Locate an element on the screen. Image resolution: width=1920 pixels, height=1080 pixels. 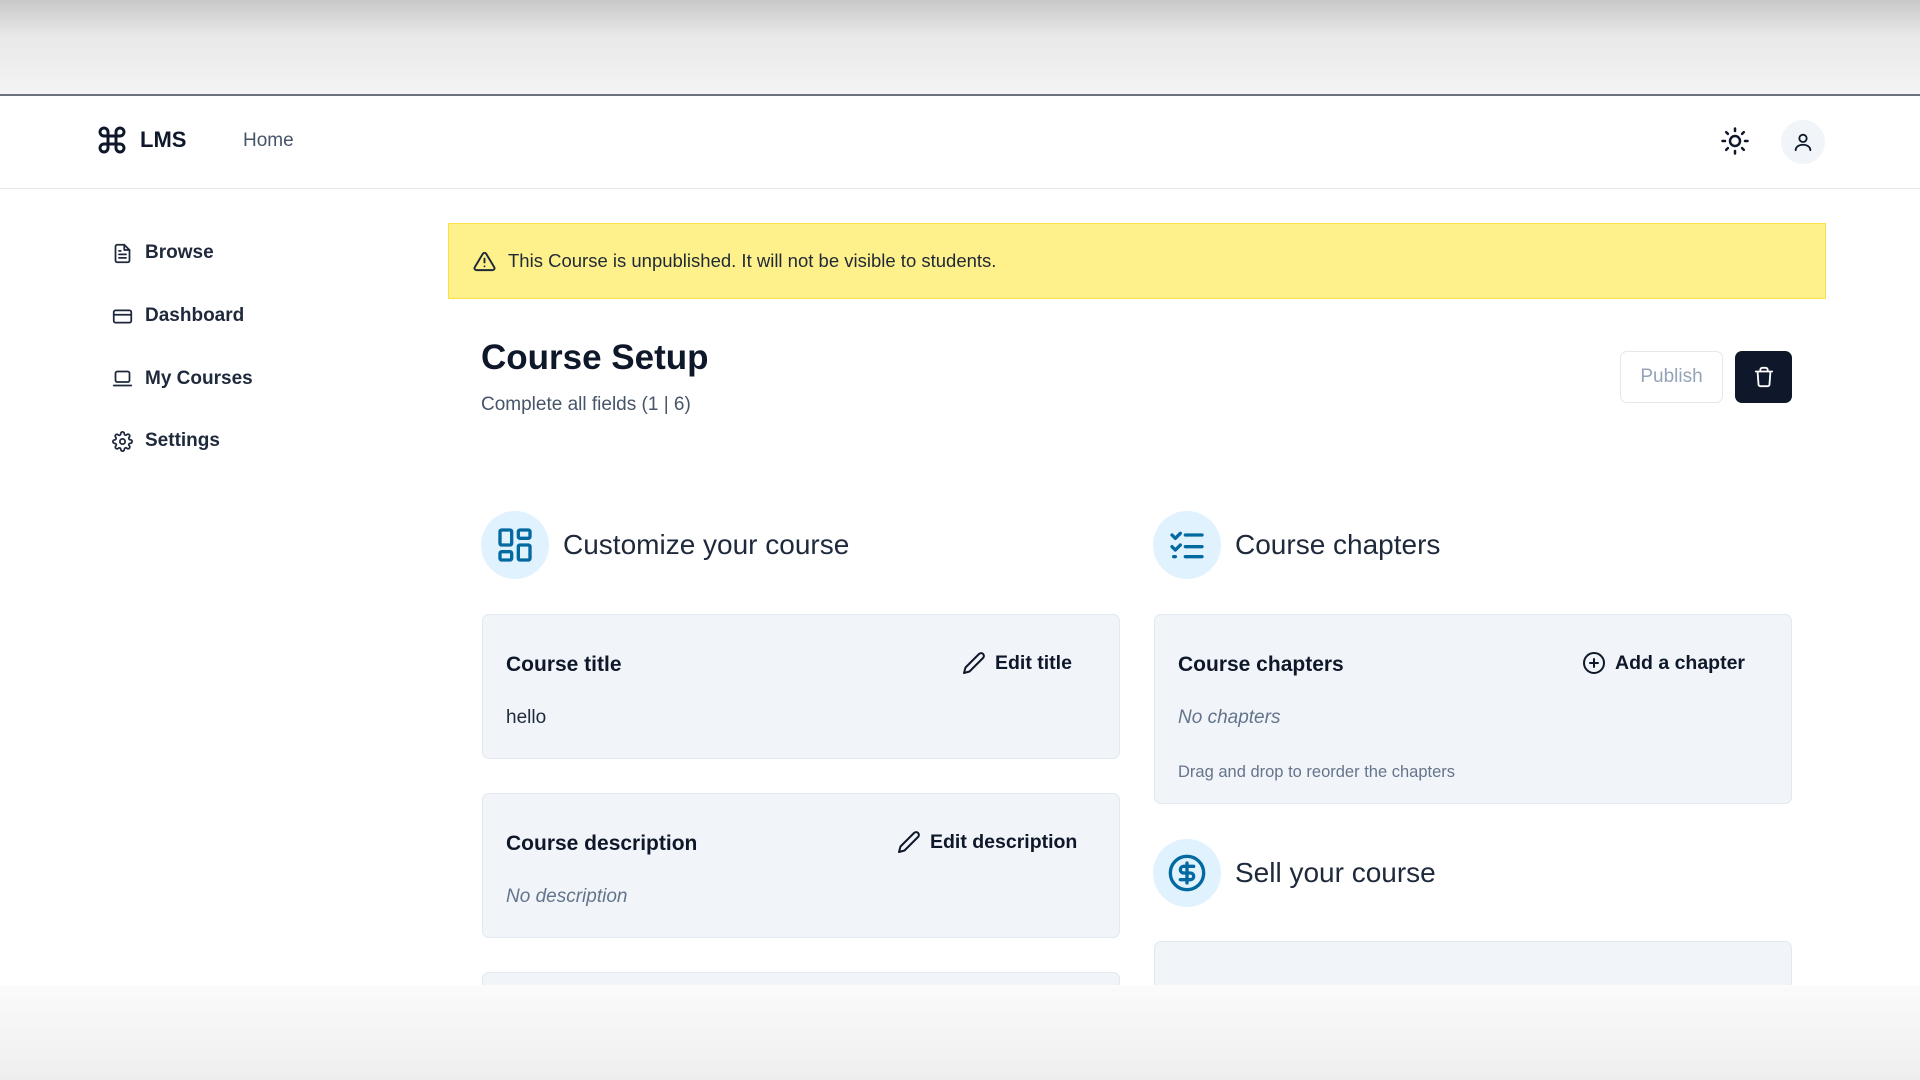
sun-icon is located at coordinates (1735, 141).